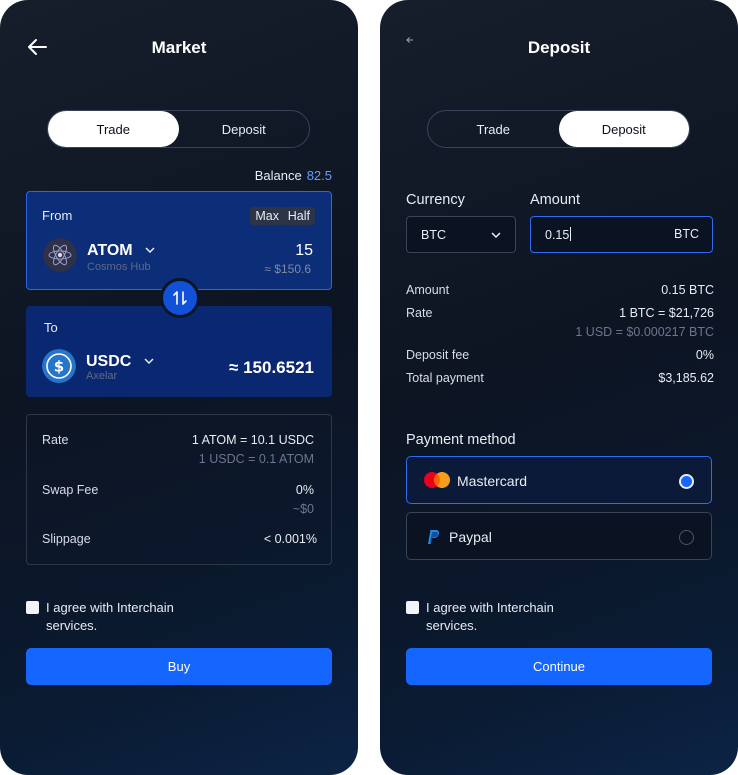 The height and width of the screenshot is (775, 738). I want to click on text-caret, so click(571, 234).